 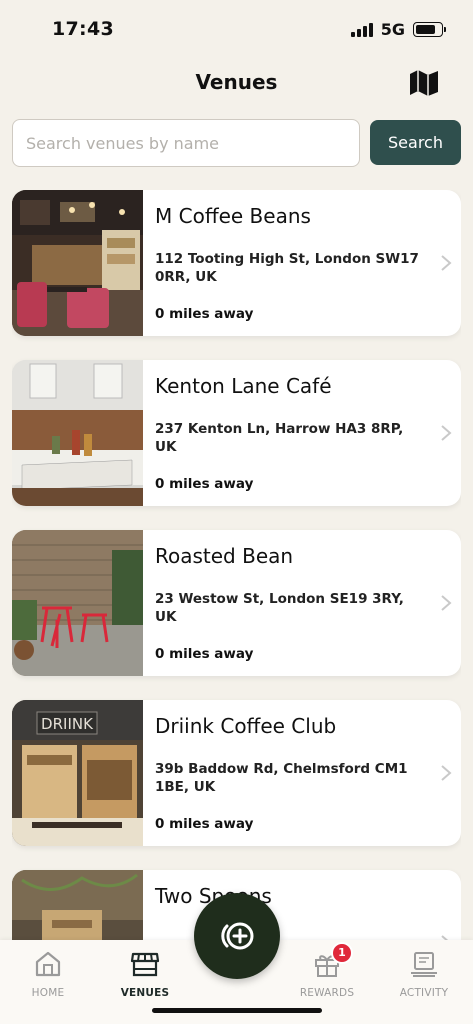 I want to click on status-bar: 17:43 5G, so click(x=236, y=30).